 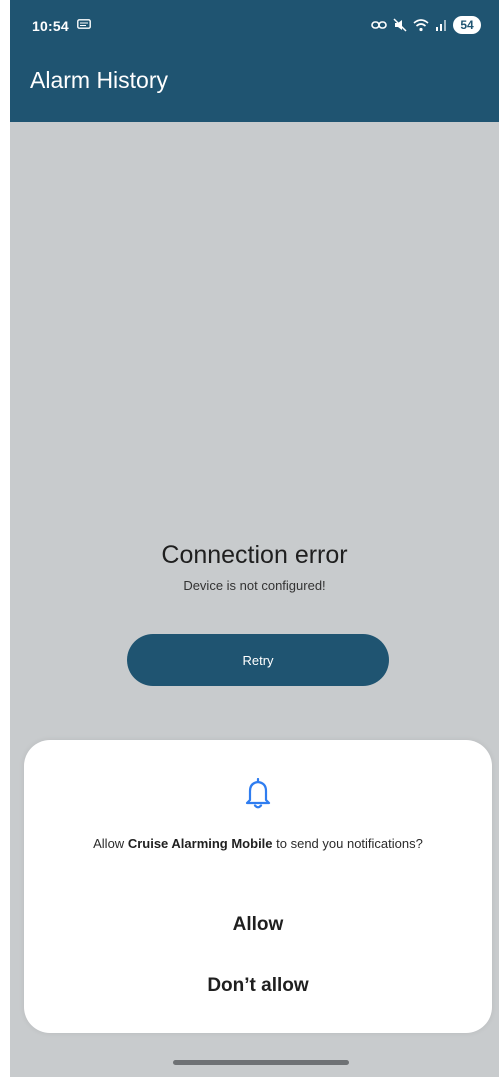 What do you see at coordinates (467, 25) in the screenshot?
I see `battery-icon: 54` at bounding box center [467, 25].